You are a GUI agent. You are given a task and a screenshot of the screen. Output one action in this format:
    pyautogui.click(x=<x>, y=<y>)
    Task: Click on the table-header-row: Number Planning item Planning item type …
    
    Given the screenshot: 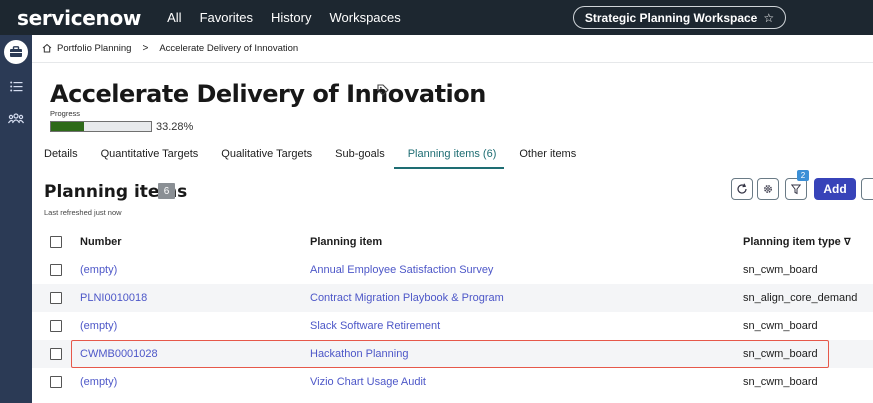 What is the action you would take?
    pyautogui.click(x=452, y=242)
    